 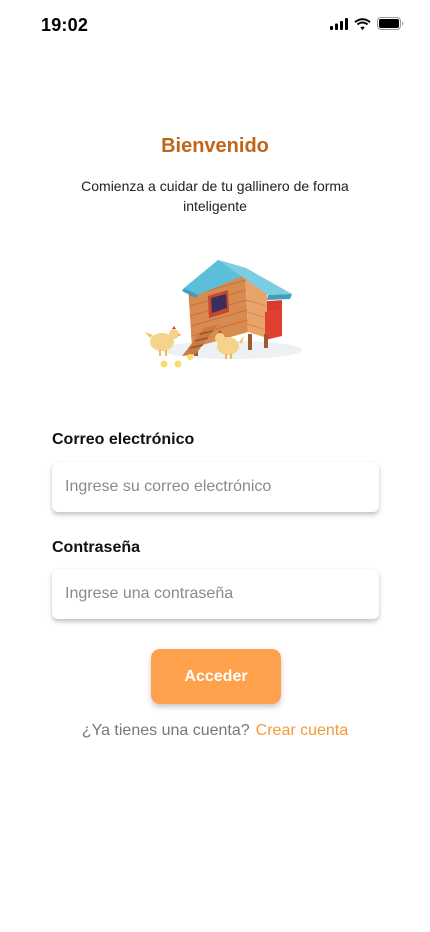 I want to click on email-field, so click(x=215, y=487).